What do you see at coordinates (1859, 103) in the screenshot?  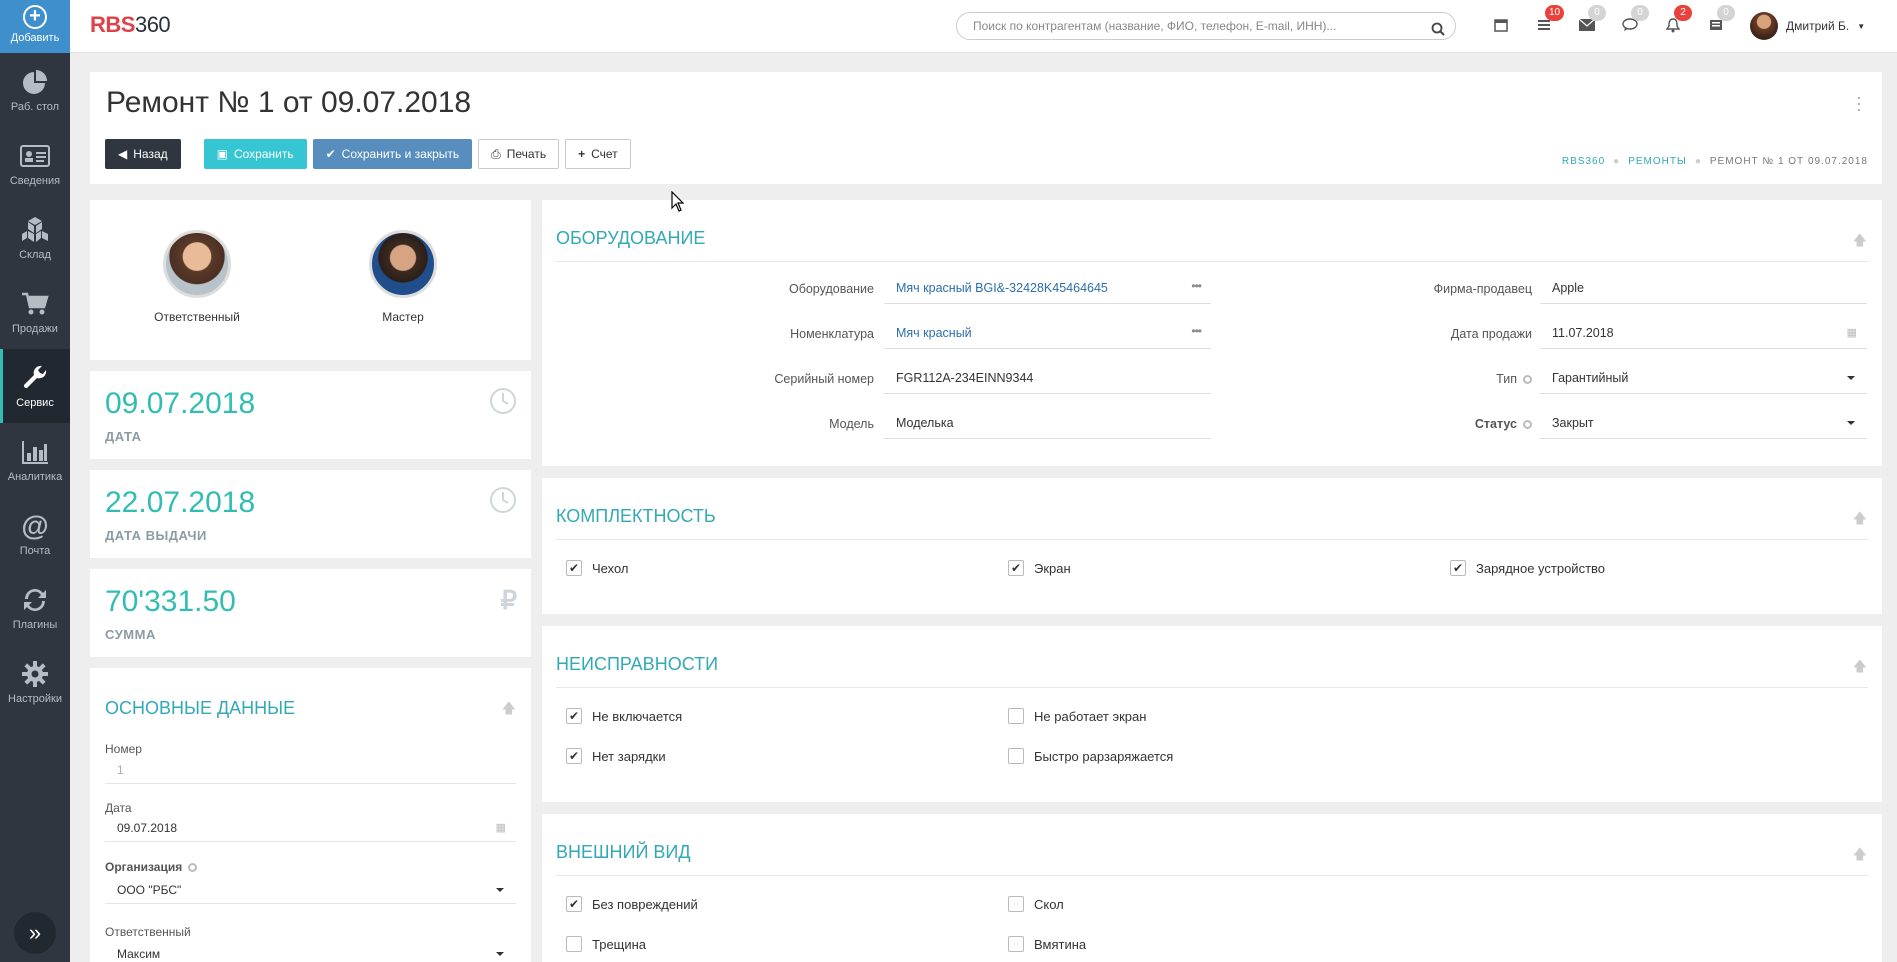 I see `more-options-icon: · · ·` at bounding box center [1859, 103].